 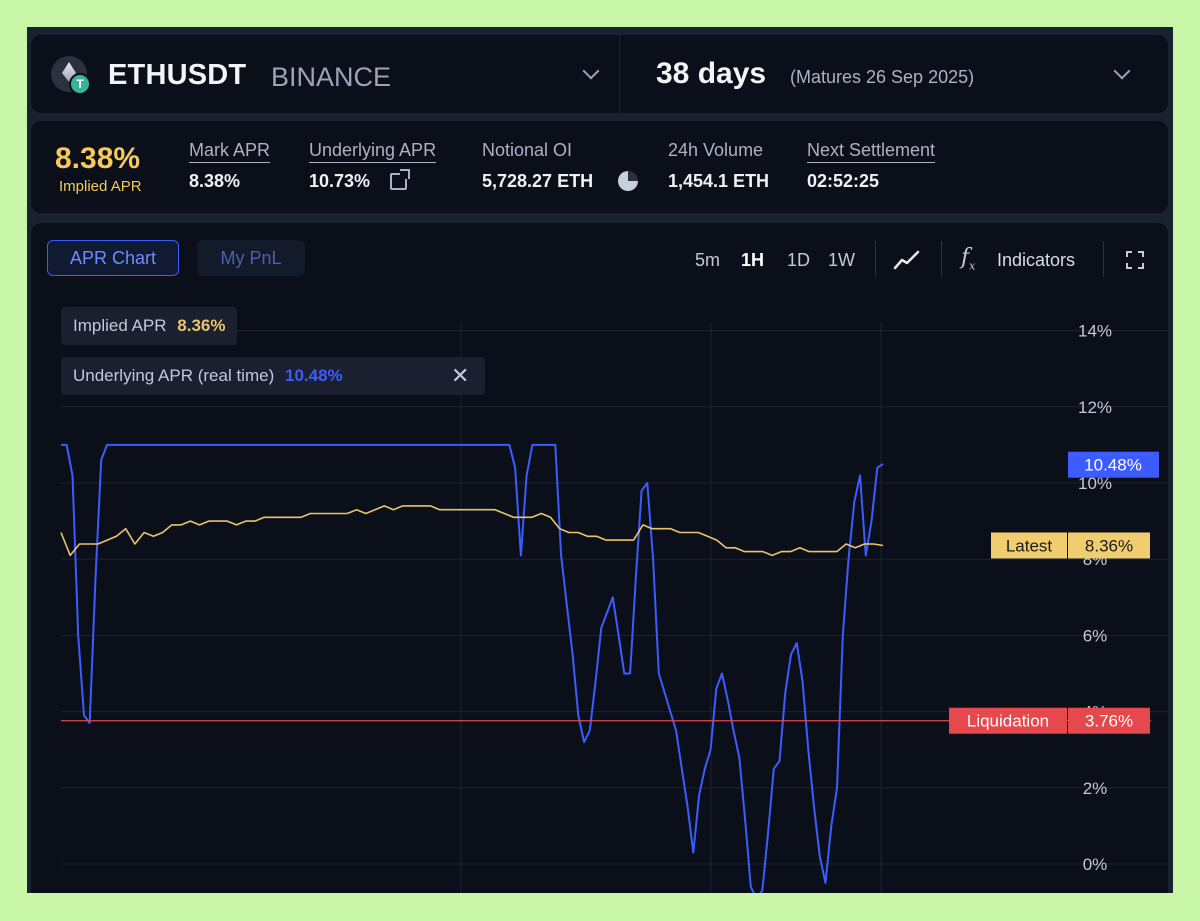 What do you see at coordinates (460, 376) in the screenshot?
I see `close-icon: ✕` at bounding box center [460, 376].